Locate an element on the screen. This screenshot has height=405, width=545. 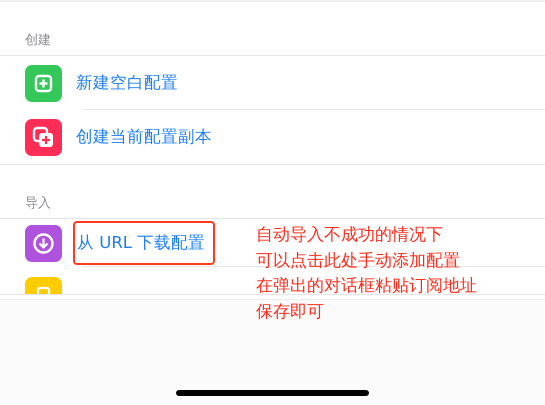
annotation-line: 自动导入不成功的情况下 is located at coordinates (350, 235).